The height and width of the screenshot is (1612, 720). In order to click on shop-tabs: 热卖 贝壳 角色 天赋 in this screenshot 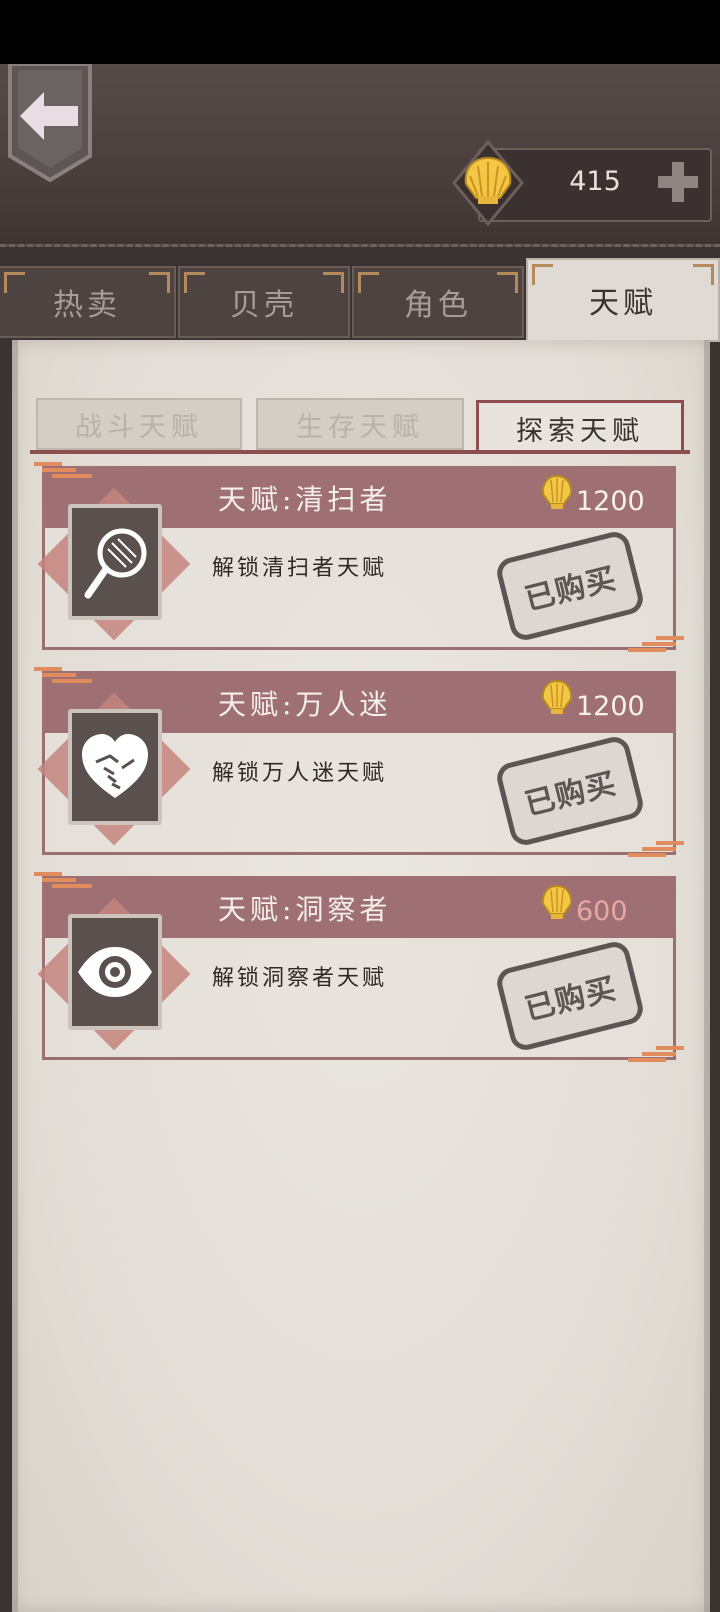, I will do `click(360, 300)`.